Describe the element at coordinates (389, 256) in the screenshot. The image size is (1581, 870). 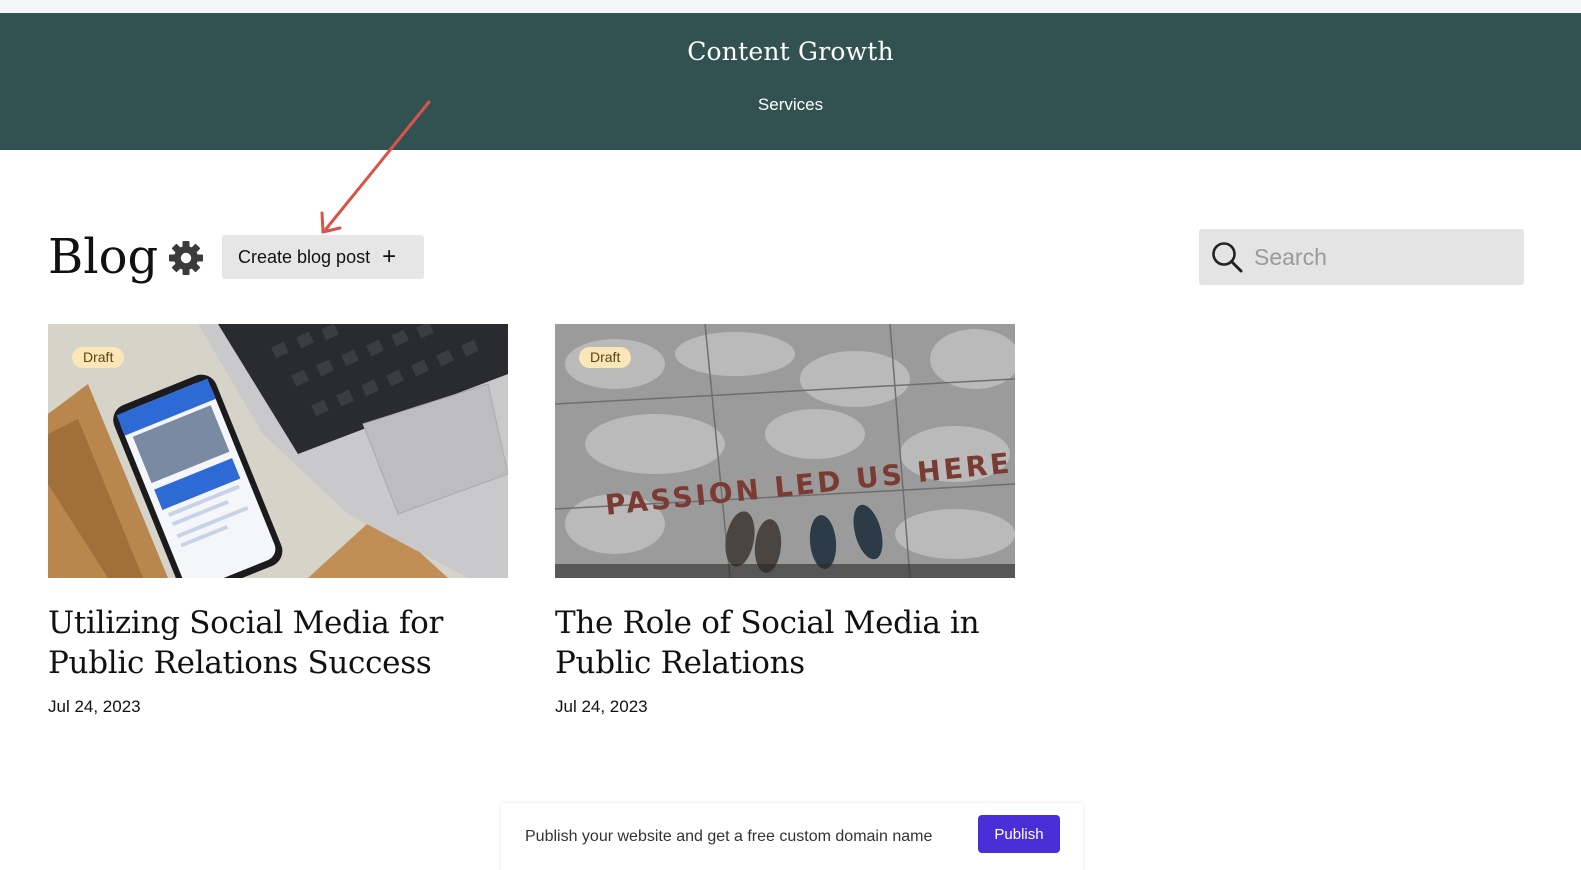
I see `plus-icon: +` at that location.